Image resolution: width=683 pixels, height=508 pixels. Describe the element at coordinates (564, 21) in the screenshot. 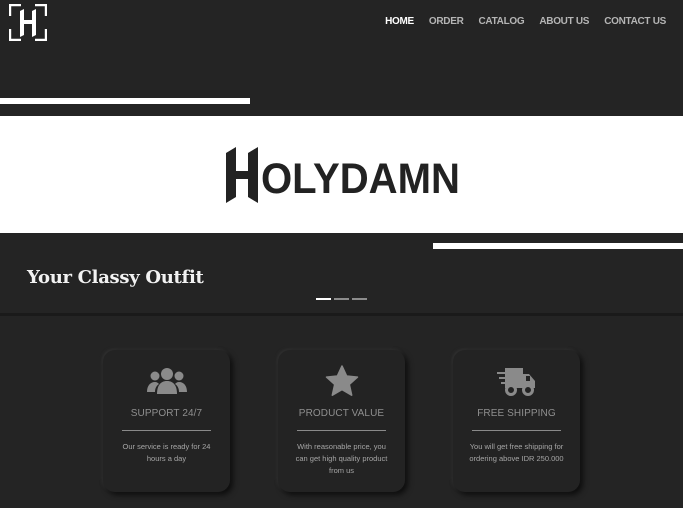

I see `nav-about-us: ABOUT US` at that location.